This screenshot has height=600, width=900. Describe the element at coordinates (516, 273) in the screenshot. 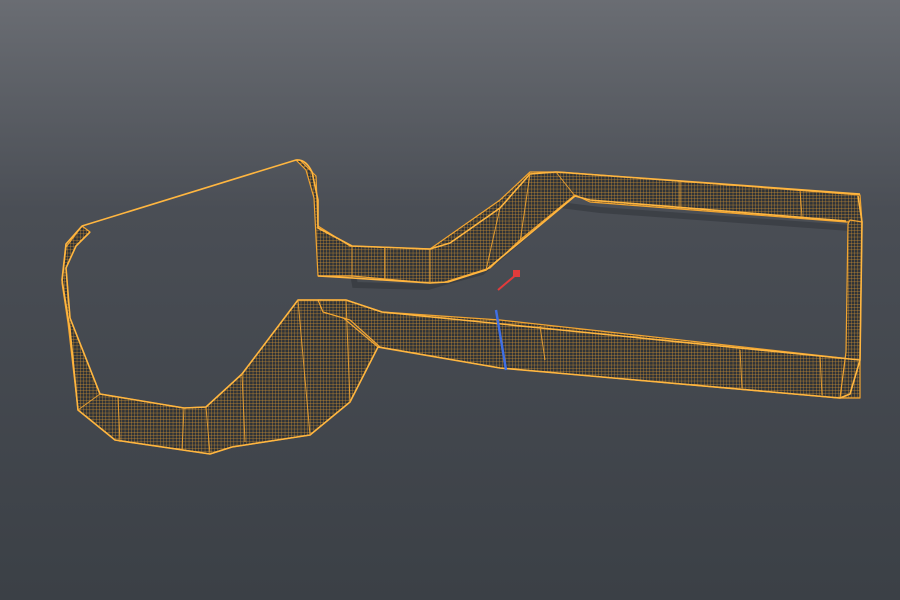

I see `gizmo-x-axis-handle` at that location.